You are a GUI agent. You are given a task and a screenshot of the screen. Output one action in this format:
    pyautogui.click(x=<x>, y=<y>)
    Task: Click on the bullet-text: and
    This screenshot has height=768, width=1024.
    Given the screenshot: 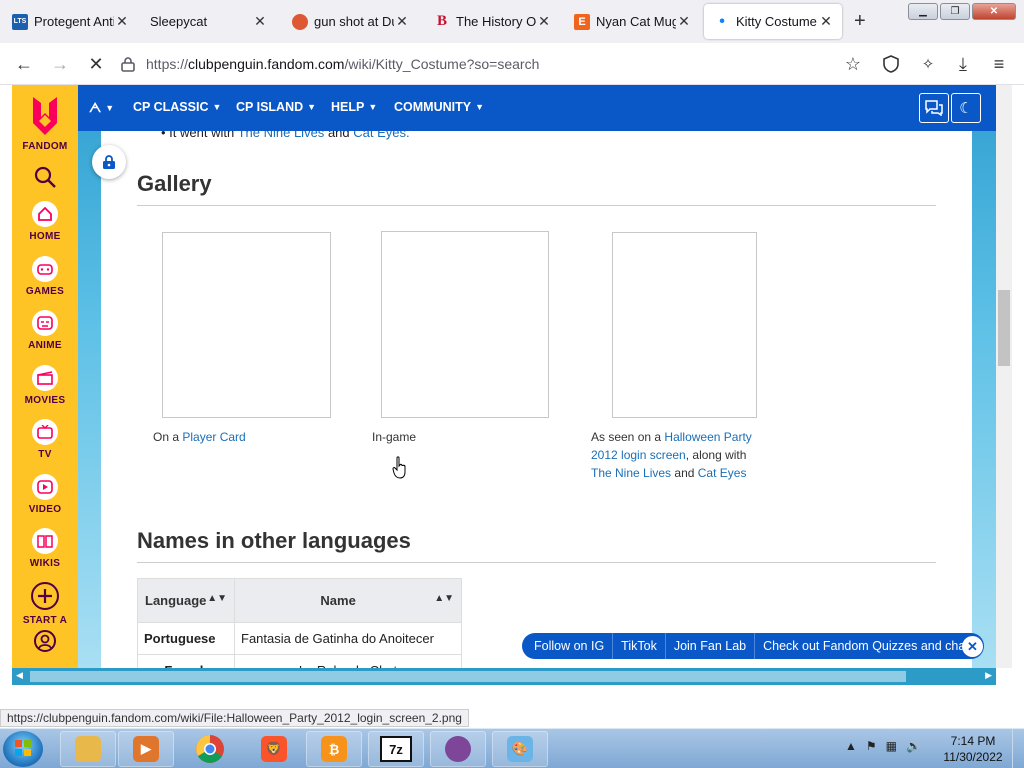 What is the action you would take?
    pyautogui.click(x=338, y=135)
    